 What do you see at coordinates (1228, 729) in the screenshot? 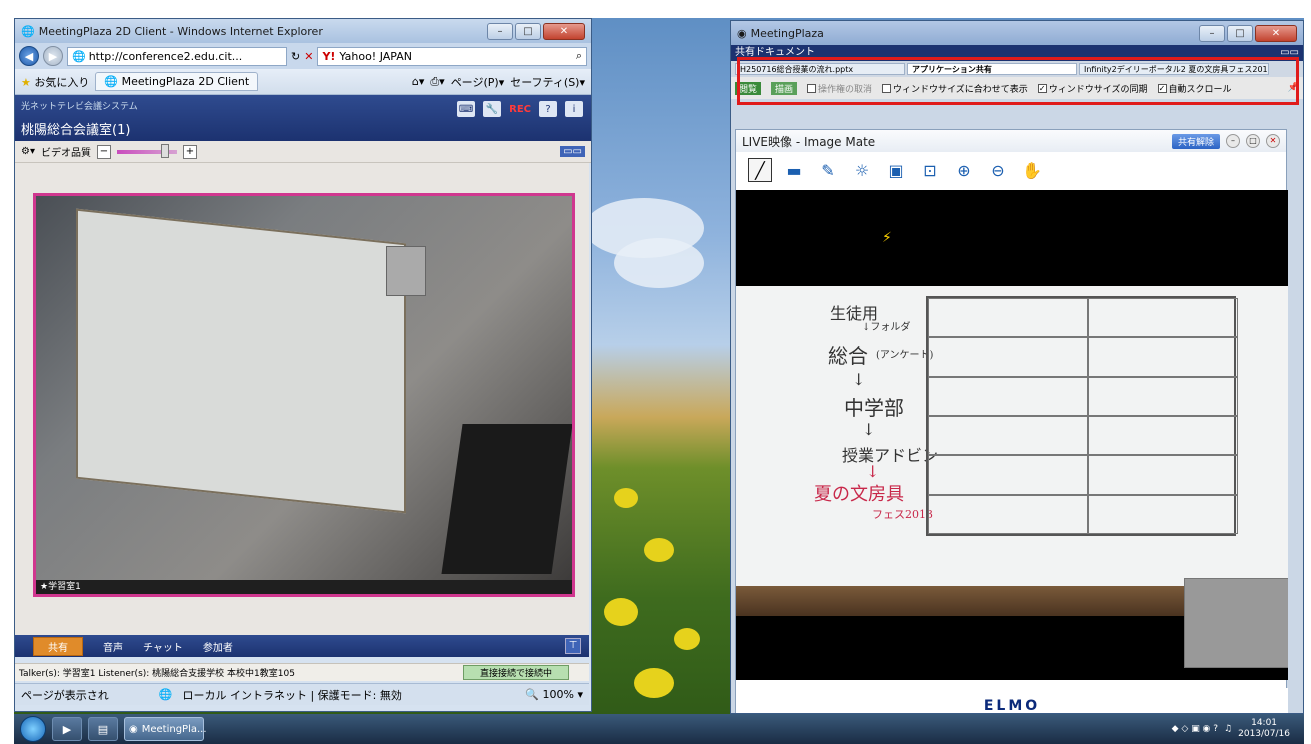
I see `volume-icon: ♫` at bounding box center [1228, 729].